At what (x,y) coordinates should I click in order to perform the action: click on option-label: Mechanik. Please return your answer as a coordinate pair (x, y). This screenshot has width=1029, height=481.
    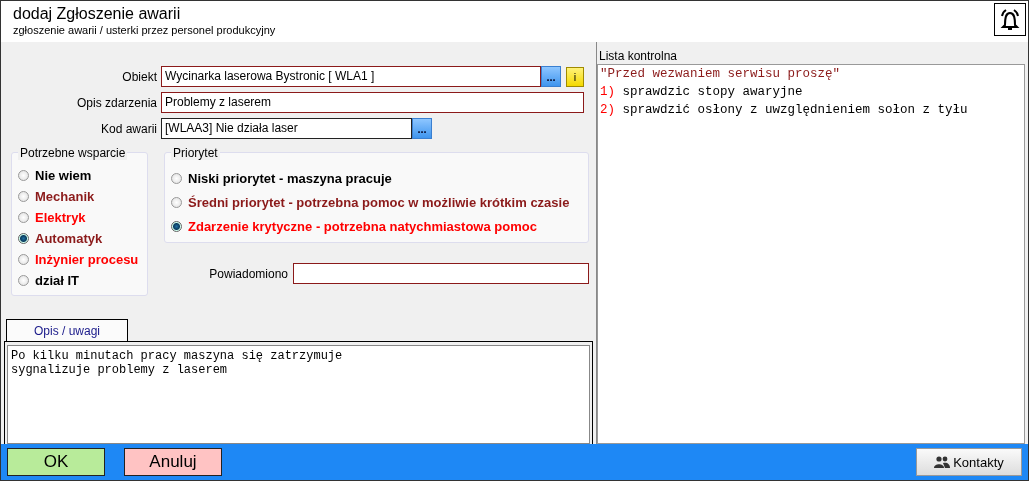
    Looking at the image, I should click on (65, 196).